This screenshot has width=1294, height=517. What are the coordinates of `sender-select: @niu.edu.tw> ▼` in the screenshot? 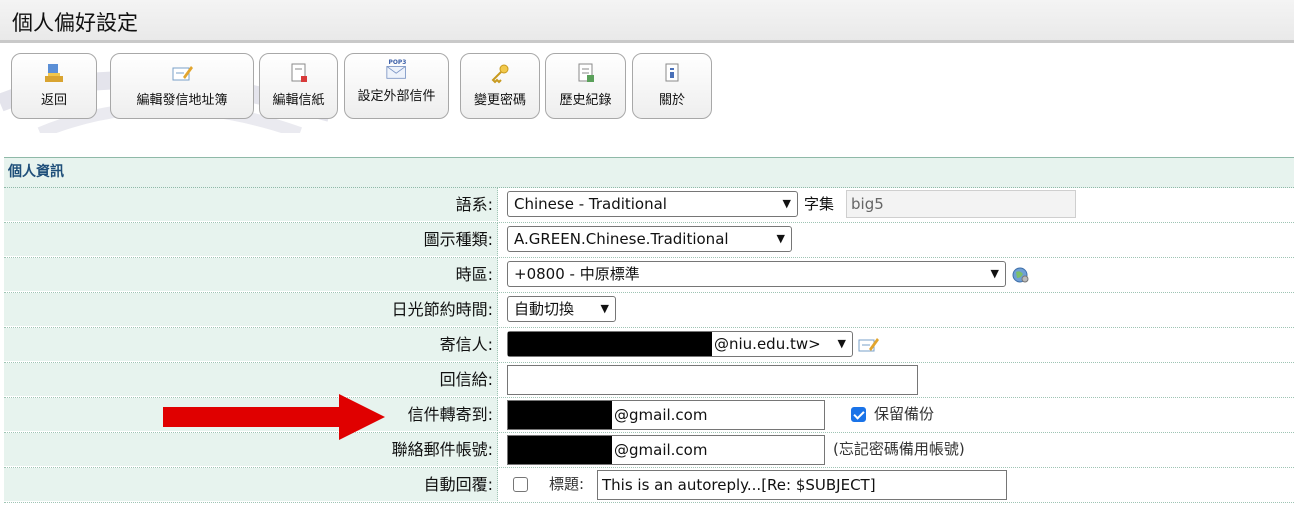 It's located at (680, 344).